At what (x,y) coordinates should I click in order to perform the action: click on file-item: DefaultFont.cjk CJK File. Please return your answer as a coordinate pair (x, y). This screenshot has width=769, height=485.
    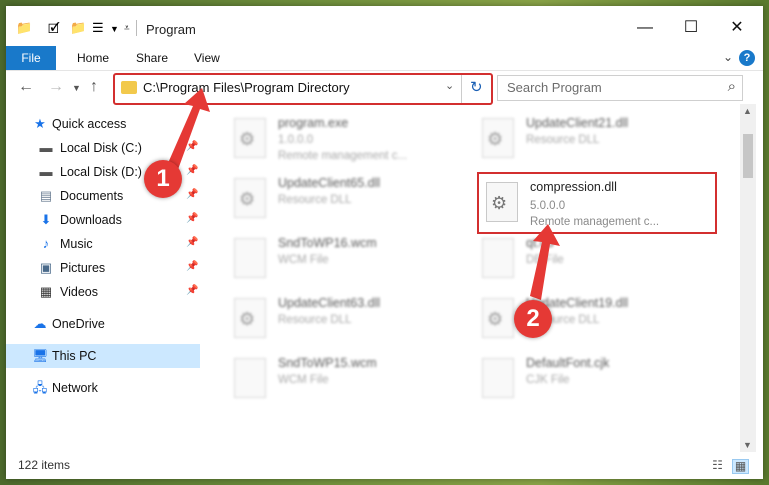
    Looking at the image, I should click on (599, 380).